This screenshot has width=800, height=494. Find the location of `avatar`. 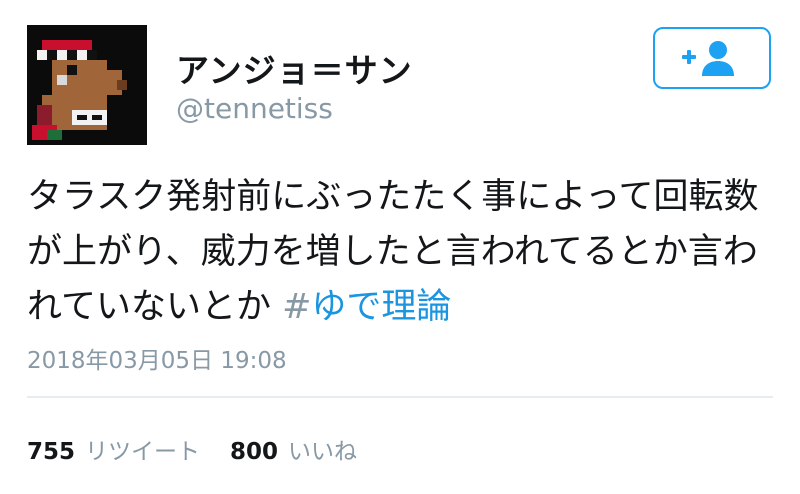

avatar is located at coordinates (87, 85).